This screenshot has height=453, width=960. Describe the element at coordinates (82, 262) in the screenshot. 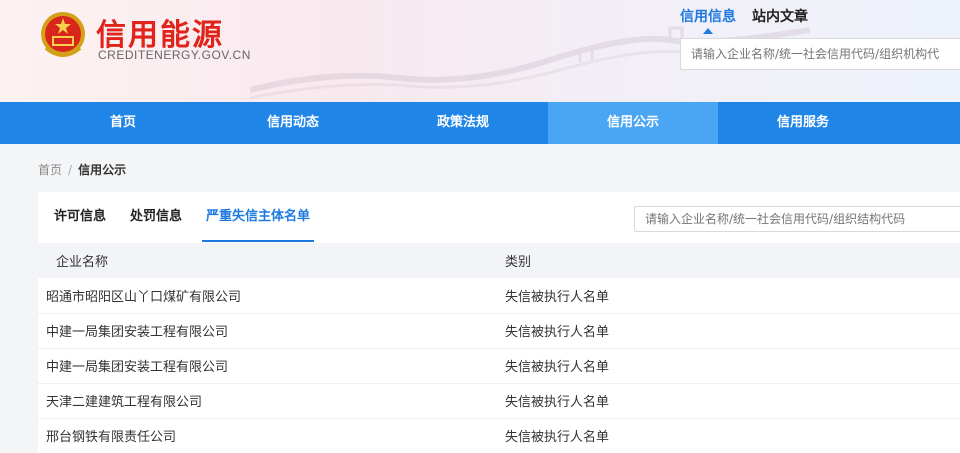

I see `column-header-company-name: 企业名称` at that location.